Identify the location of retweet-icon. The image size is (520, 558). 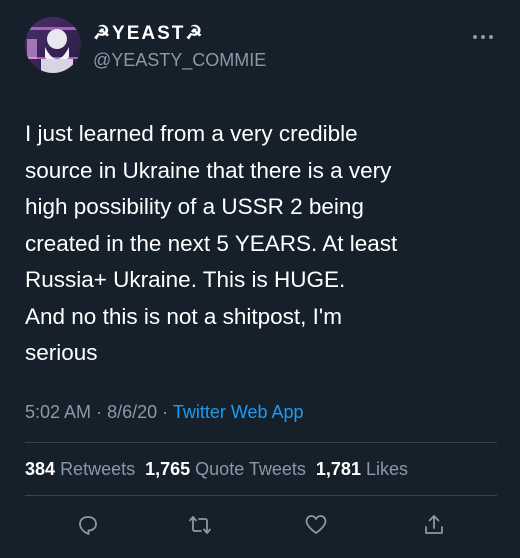
(200, 525).